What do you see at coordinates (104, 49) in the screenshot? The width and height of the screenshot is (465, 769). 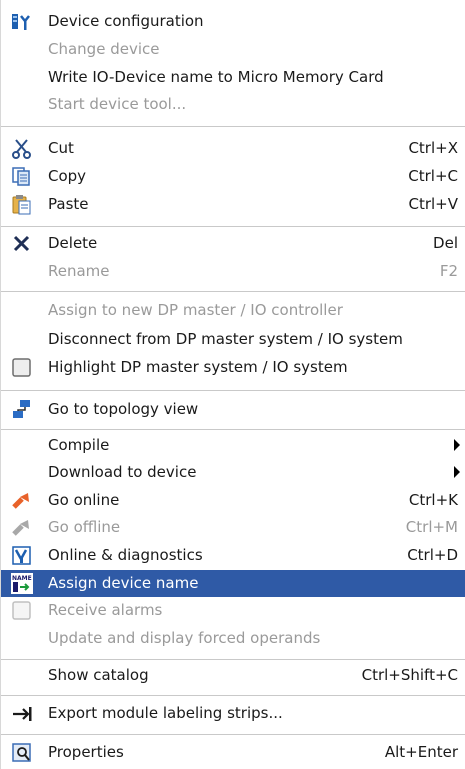 I see `menu-item-label: Change device` at bounding box center [104, 49].